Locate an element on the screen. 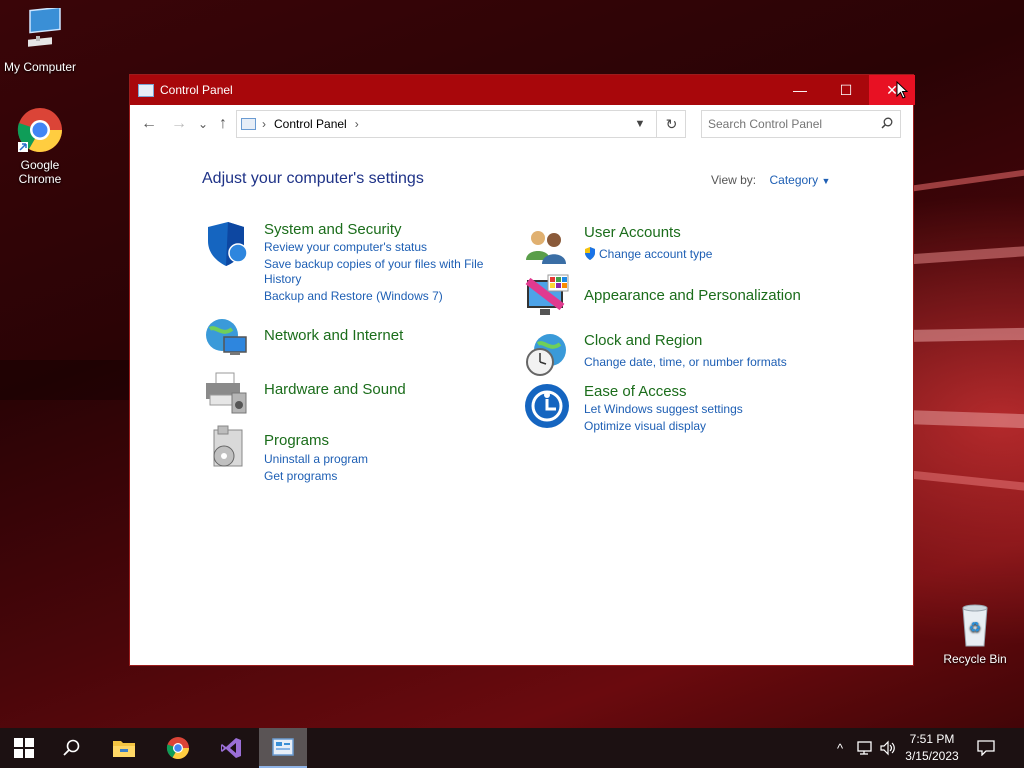 This screenshot has width=1024, height=768. link-change-date-formats: Change date, time, or number formats is located at coordinates (685, 362).